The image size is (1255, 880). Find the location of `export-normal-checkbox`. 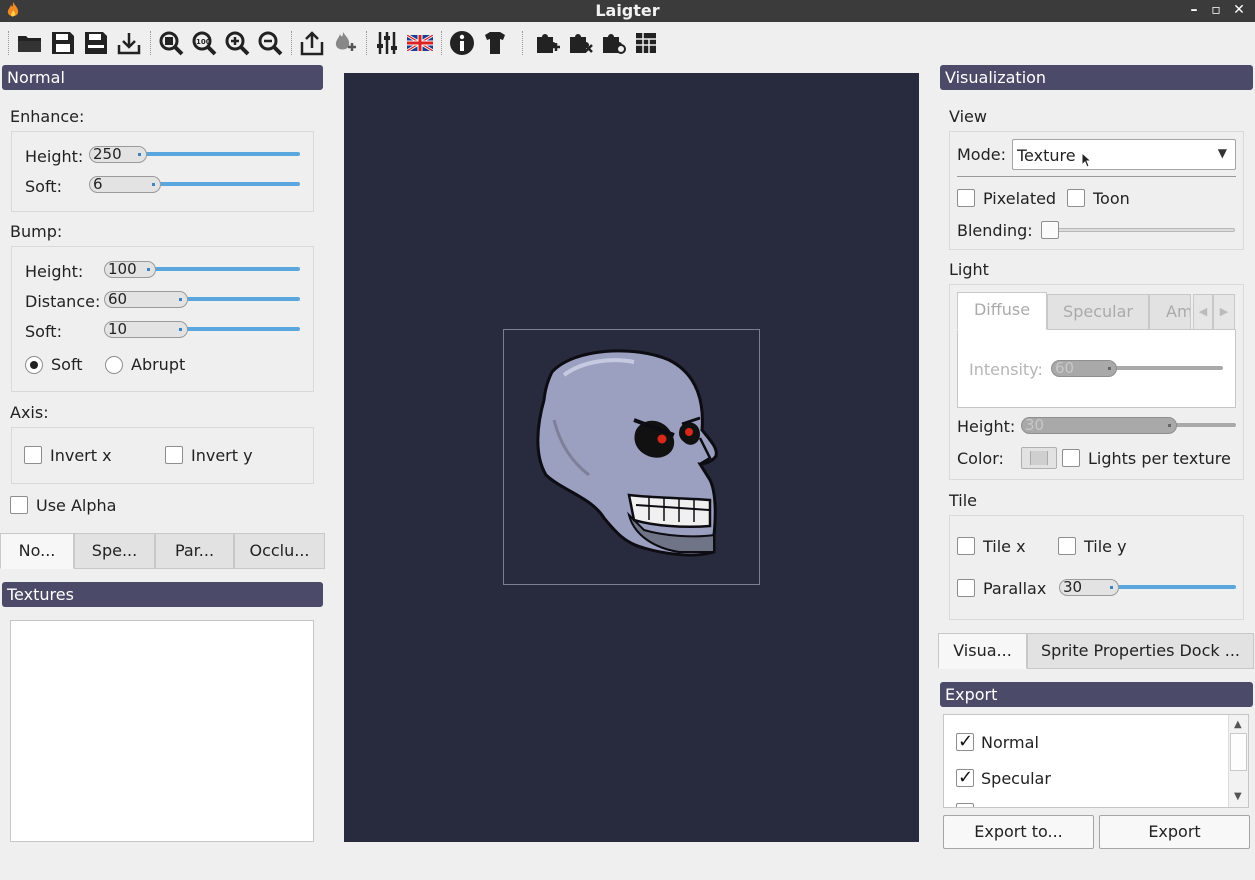

export-normal-checkbox is located at coordinates (965, 741).